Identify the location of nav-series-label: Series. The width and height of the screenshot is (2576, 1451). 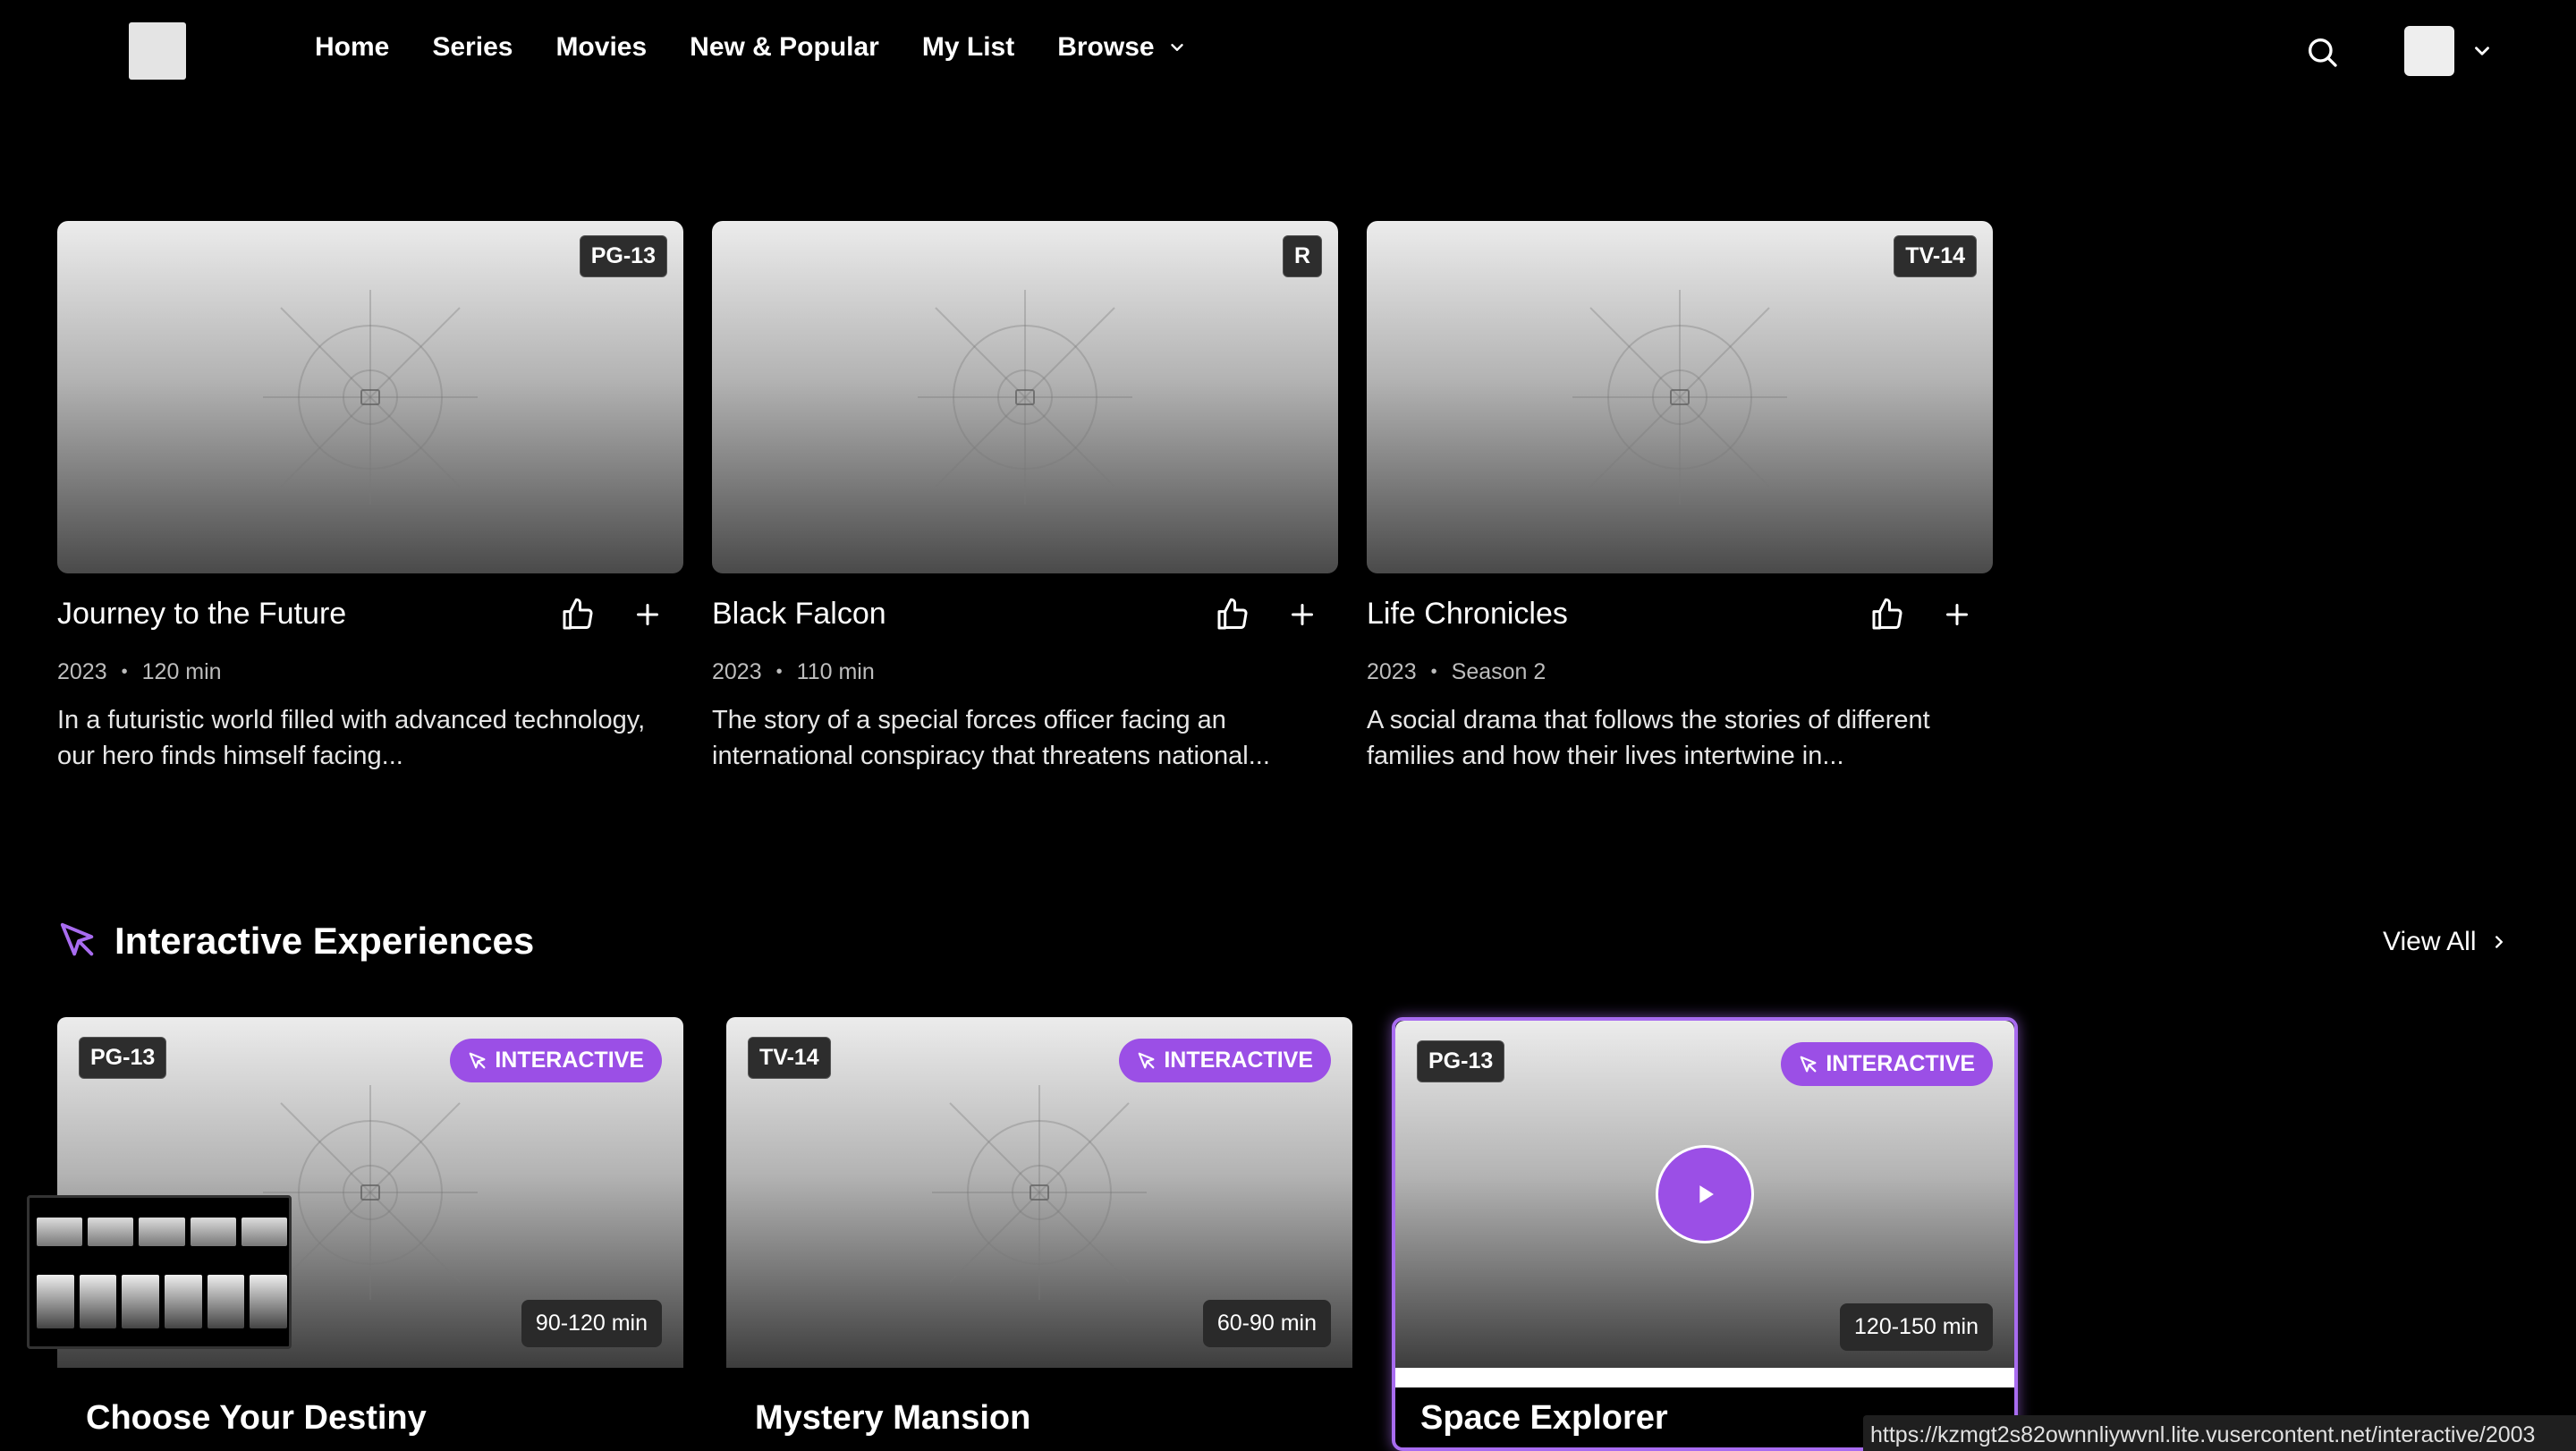
(472, 47).